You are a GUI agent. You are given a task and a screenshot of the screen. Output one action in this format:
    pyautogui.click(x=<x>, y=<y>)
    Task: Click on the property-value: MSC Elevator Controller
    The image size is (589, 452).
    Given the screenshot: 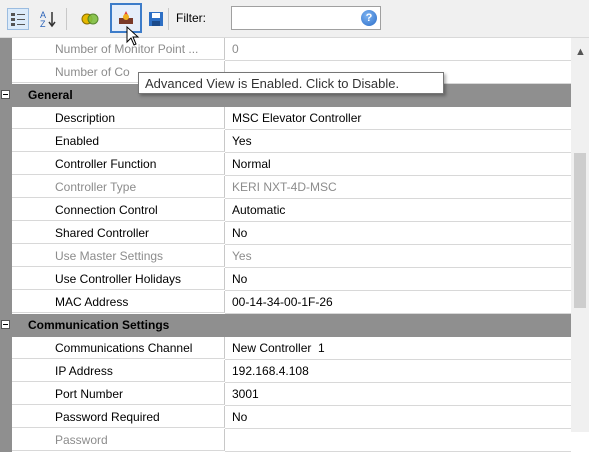 What is the action you would take?
    pyautogui.click(x=398, y=118)
    